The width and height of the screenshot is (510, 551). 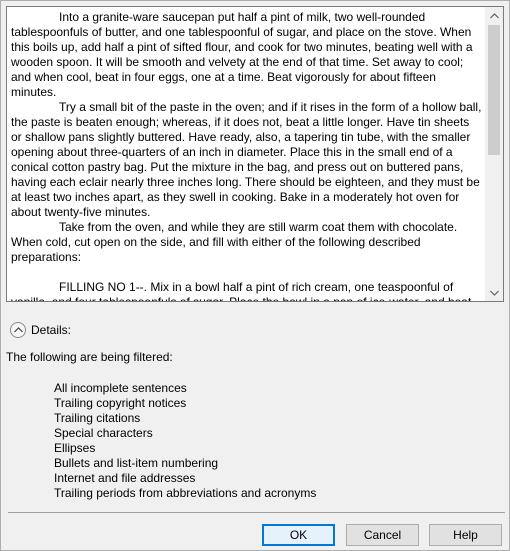 I want to click on filter-item: Trailing copyright notices, so click(x=120, y=403).